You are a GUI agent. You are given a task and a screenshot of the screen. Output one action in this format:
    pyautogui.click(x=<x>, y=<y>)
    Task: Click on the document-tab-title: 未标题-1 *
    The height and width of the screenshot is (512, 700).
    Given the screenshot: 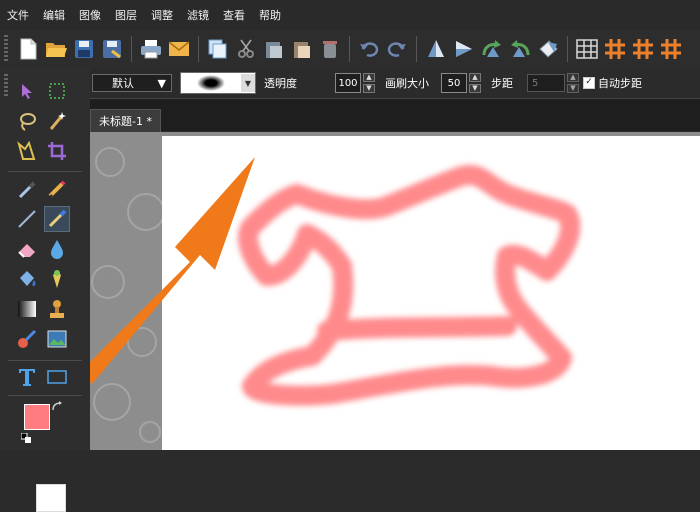 What is the action you would take?
    pyautogui.click(x=125, y=121)
    